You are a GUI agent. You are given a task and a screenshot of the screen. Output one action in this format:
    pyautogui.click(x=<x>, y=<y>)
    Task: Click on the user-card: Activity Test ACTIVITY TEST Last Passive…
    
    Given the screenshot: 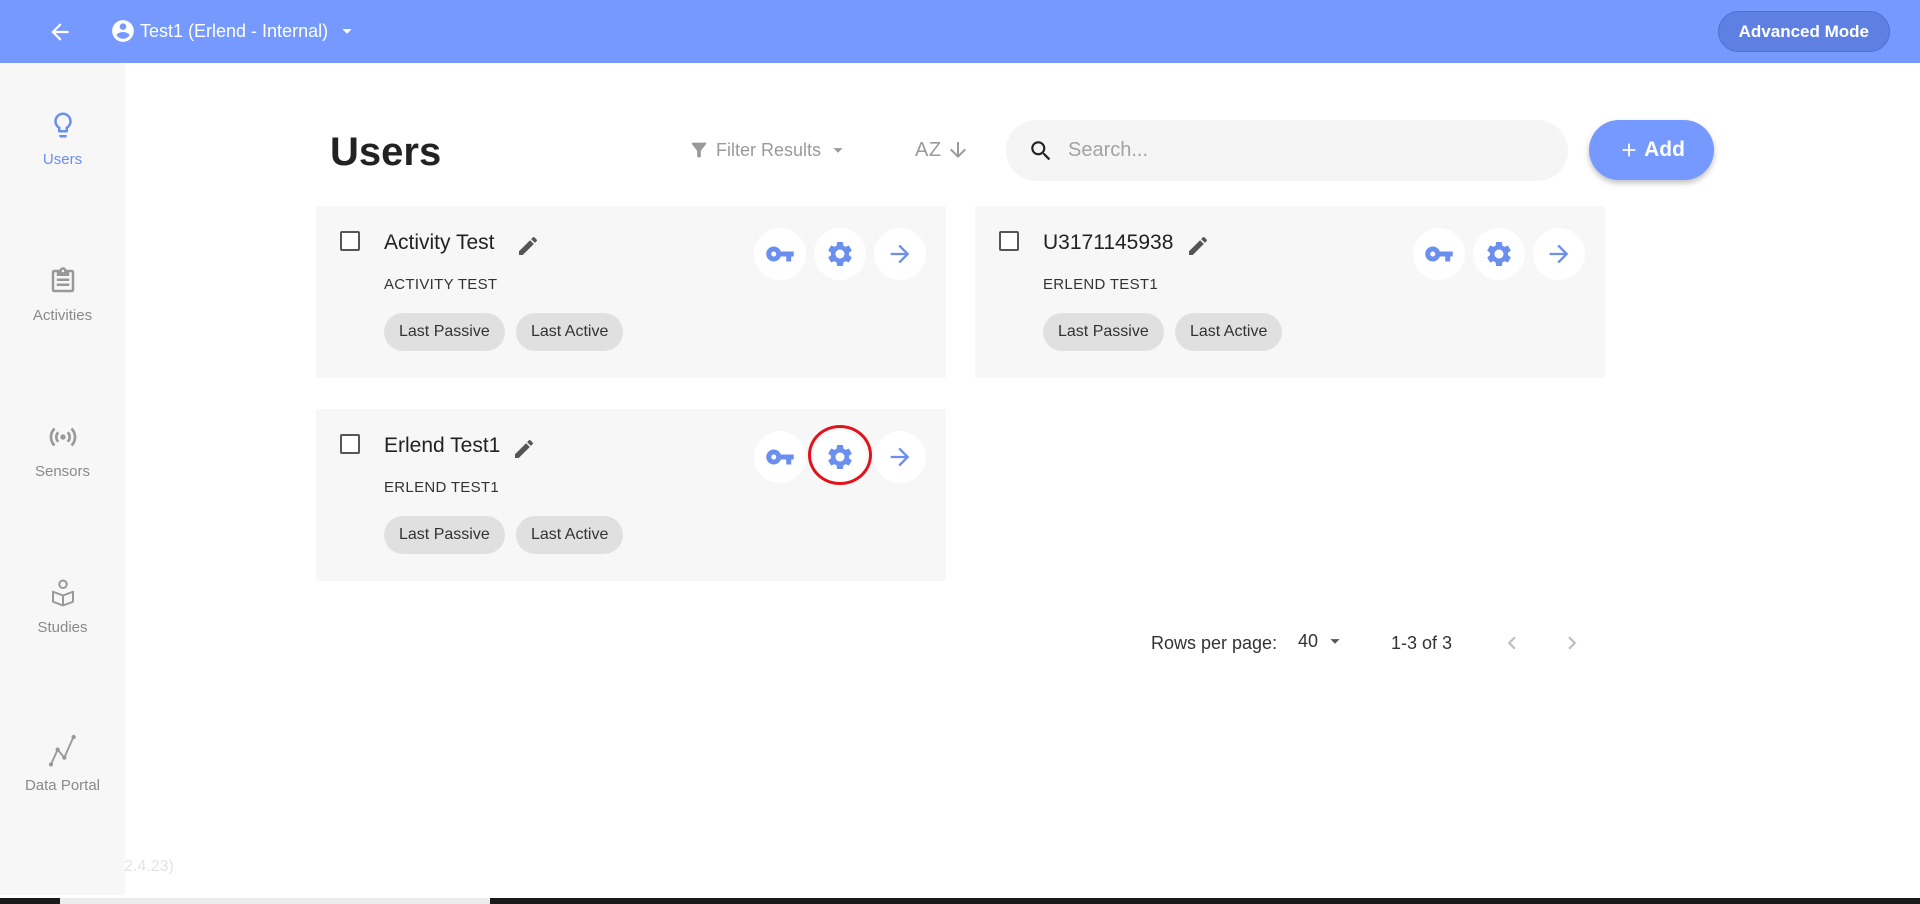 What is the action you would take?
    pyautogui.click(x=631, y=292)
    